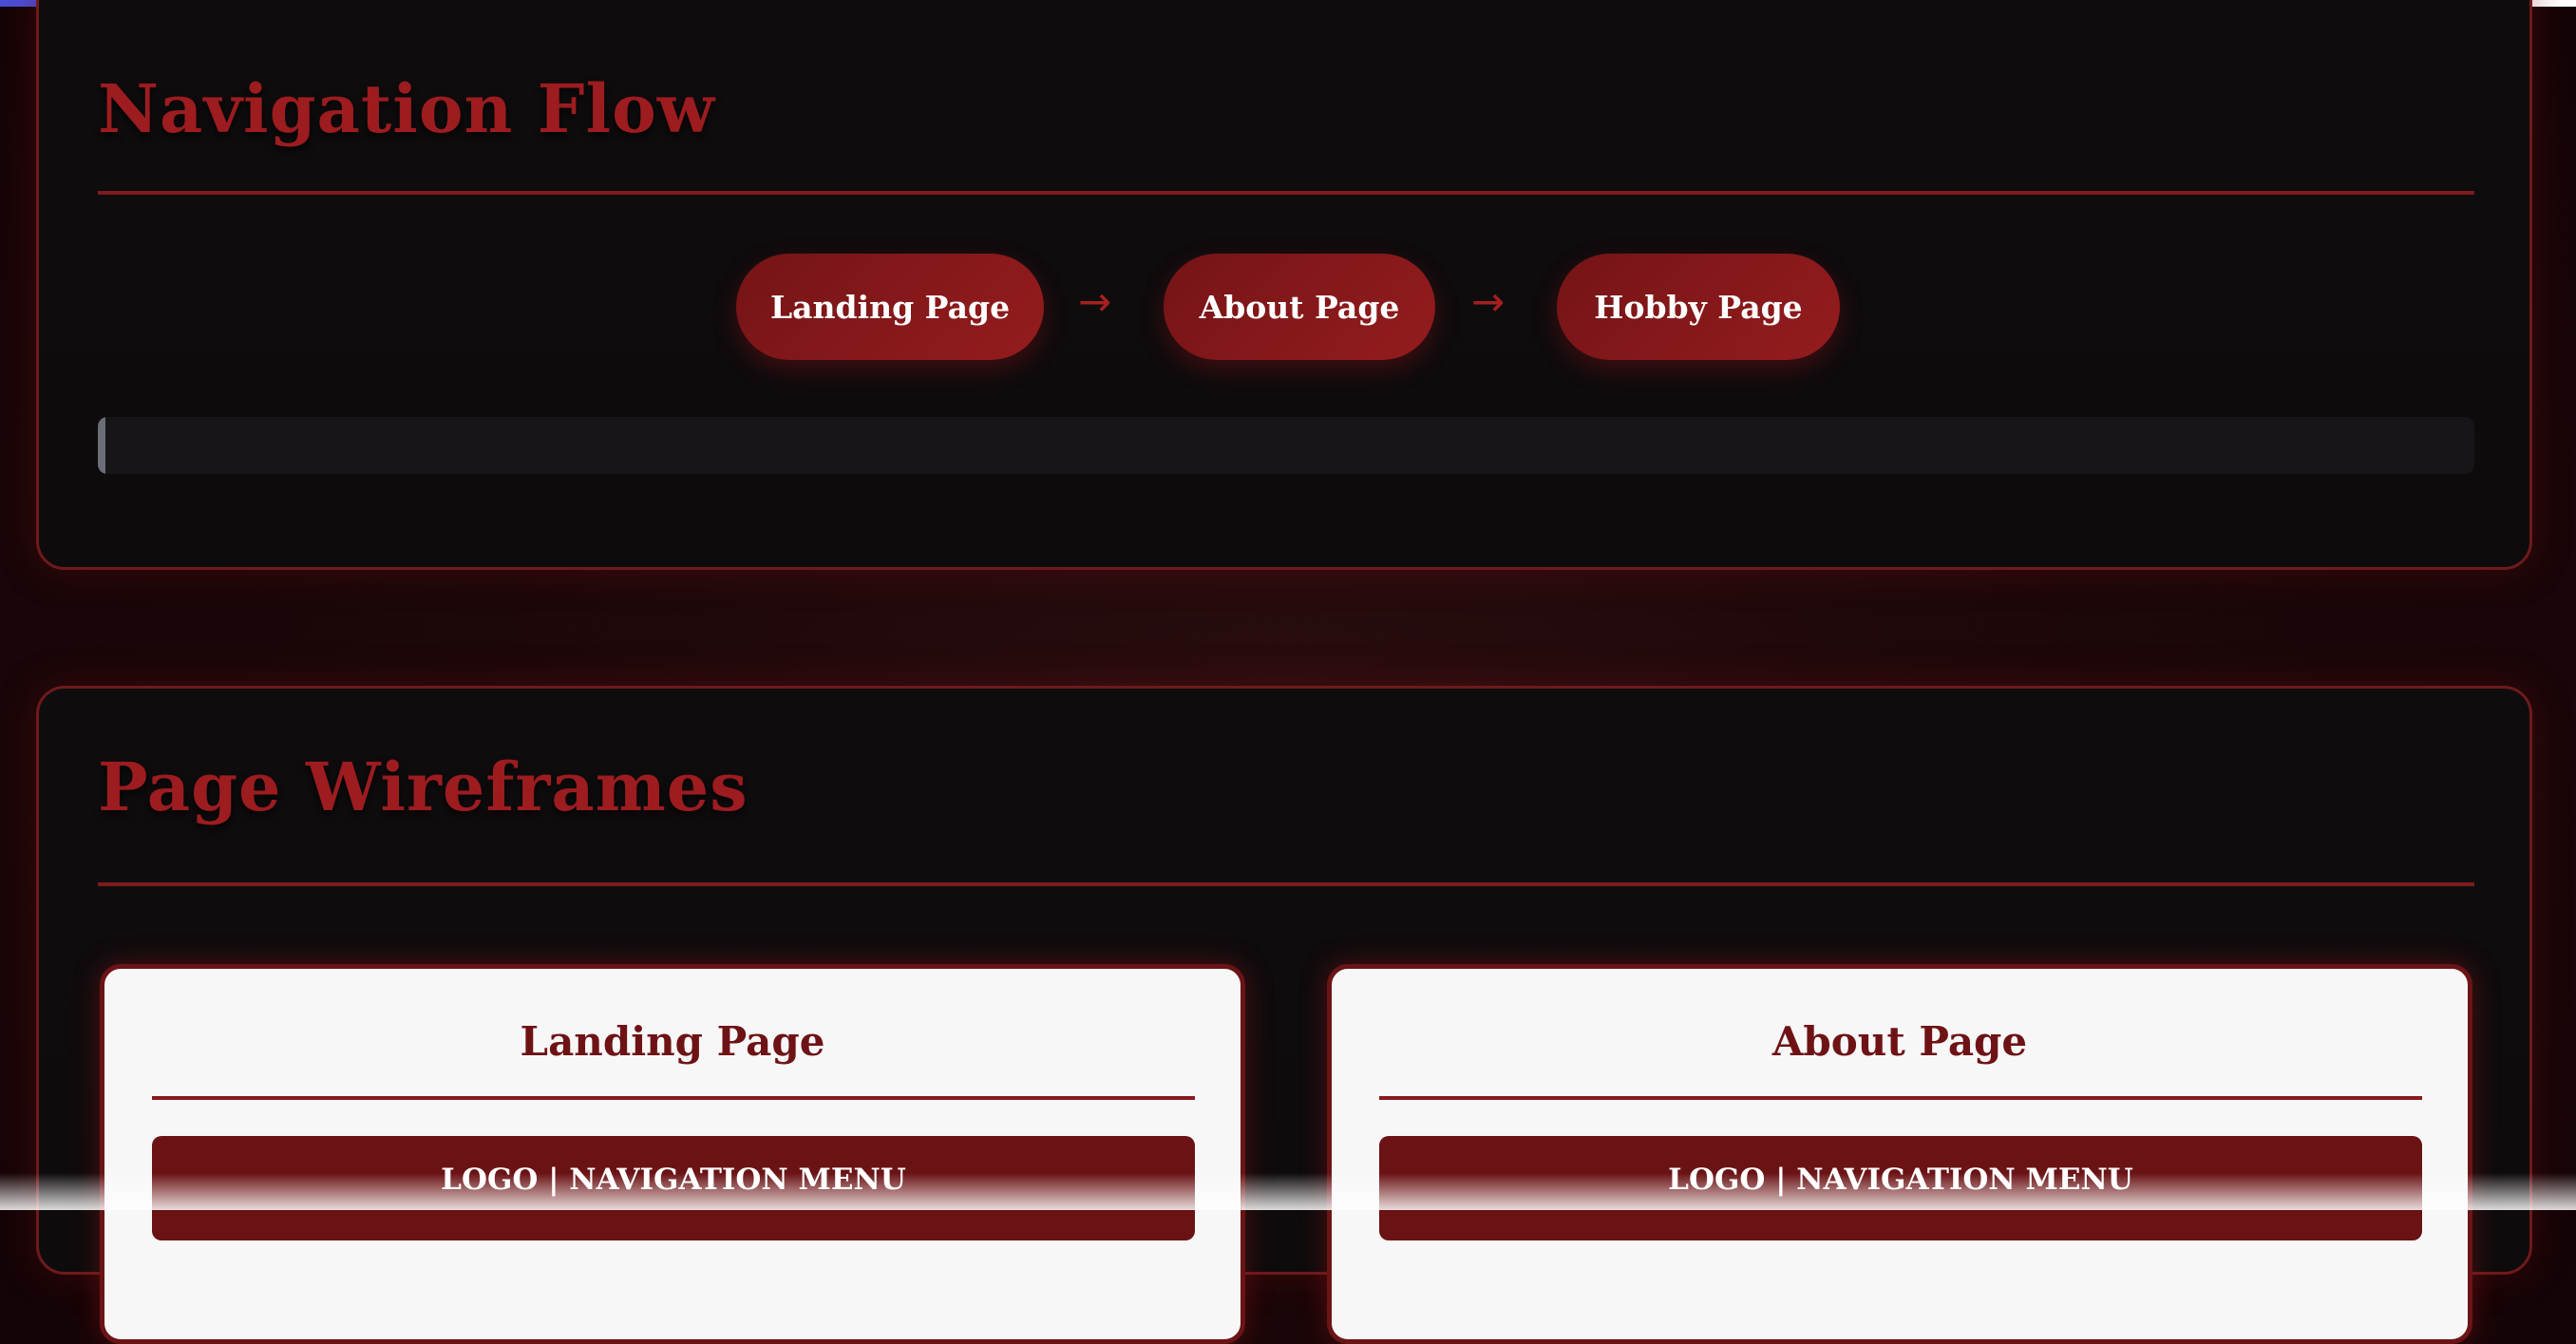  I want to click on flow-node-hobby-page: Hobby Page, so click(1698, 307).